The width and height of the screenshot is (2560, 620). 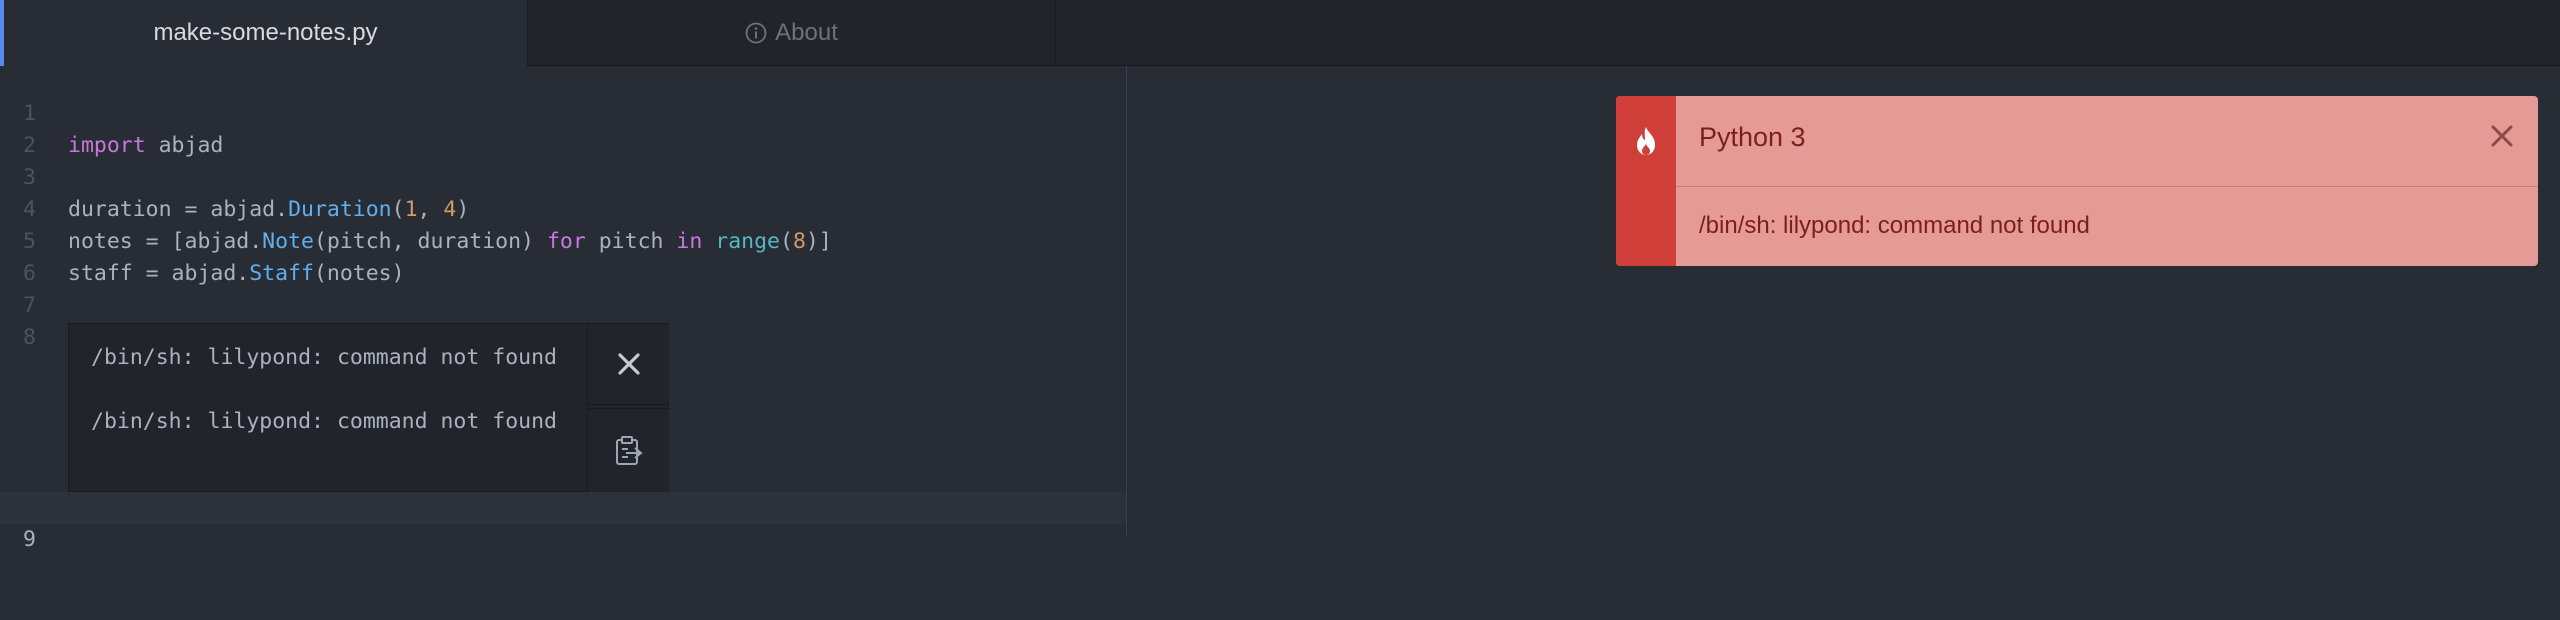 I want to click on tab-make-some-notes: make-some-notes.py, so click(x=264, y=33).